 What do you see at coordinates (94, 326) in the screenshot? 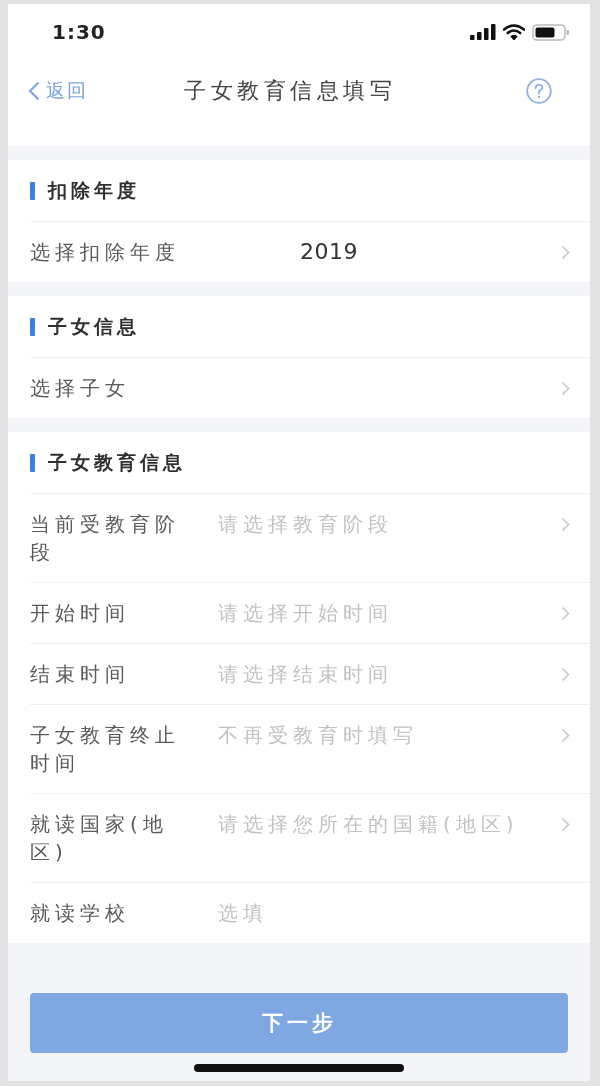
I see `section-title: 子女信息` at bounding box center [94, 326].